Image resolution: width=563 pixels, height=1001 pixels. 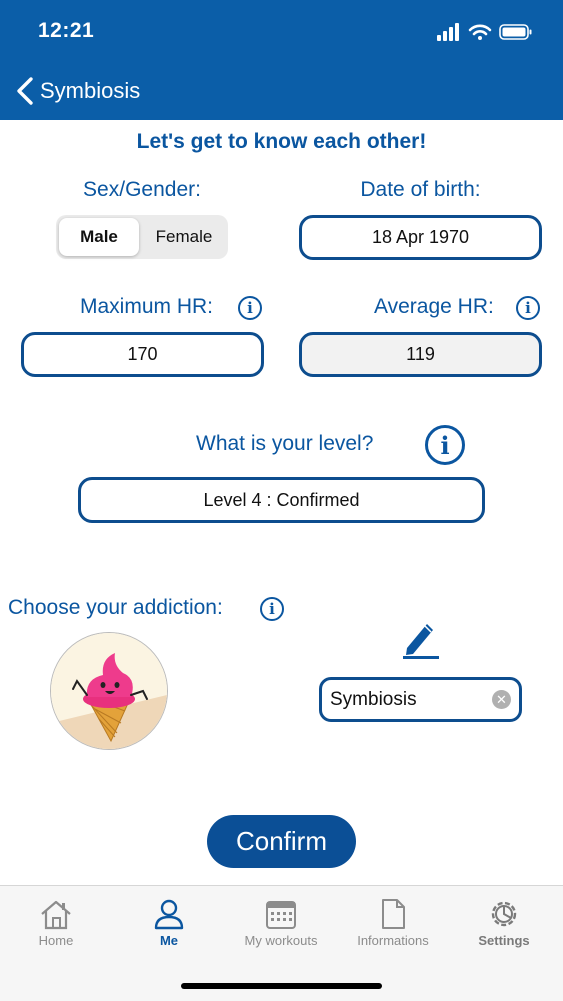 I want to click on status-time: 12:21, so click(x=66, y=30).